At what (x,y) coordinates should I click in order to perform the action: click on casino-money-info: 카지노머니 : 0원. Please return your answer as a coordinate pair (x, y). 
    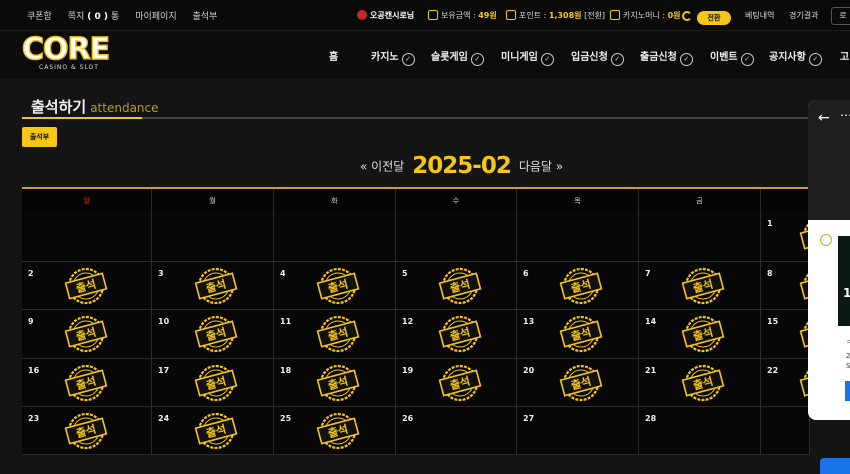
    Looking at the image, I should click on (645, 15).